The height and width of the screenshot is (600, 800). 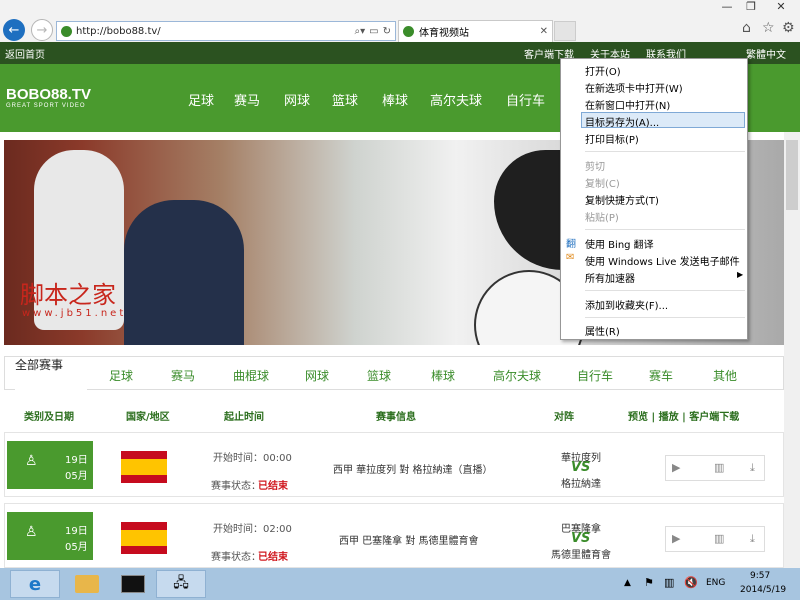 I want to click on address-bar: http://bobo88.tv/ ⌕▾ ▭ ↻, so click(x=226, y=31).